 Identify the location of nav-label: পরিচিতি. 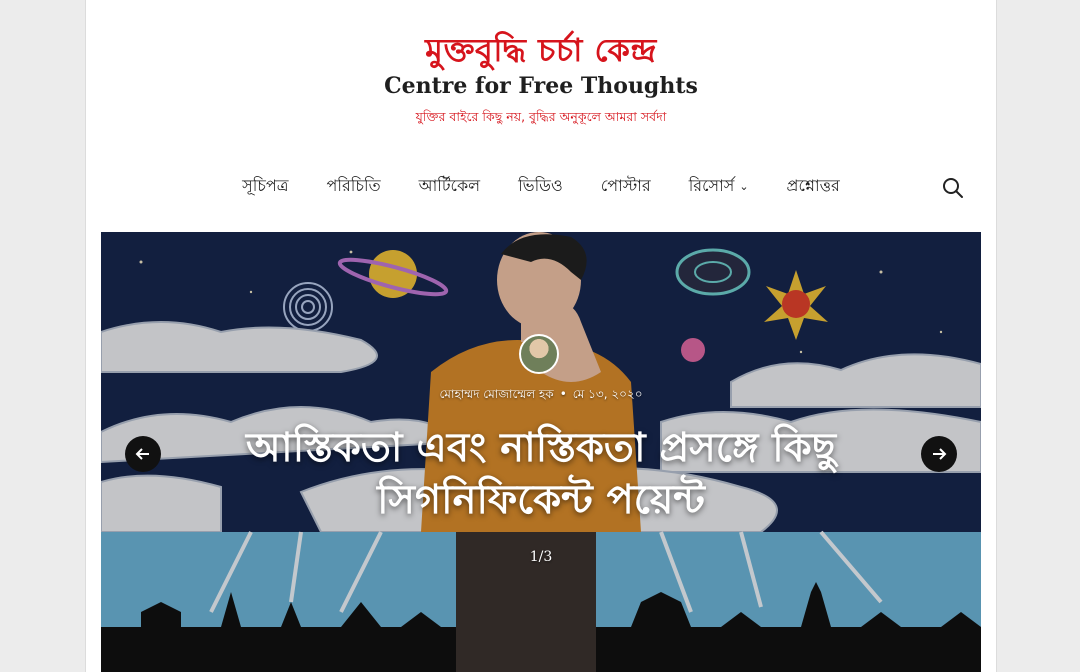
(353, 185).